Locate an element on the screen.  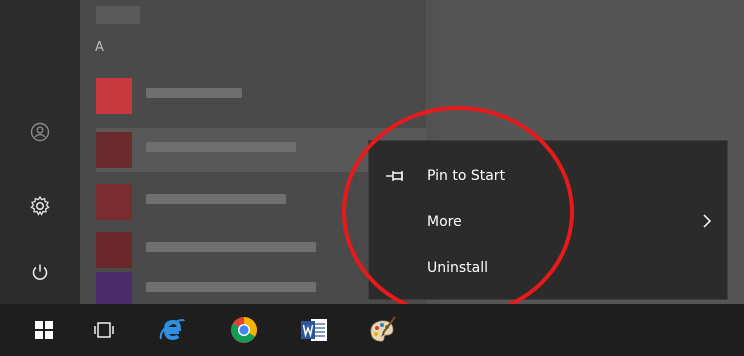
app-list-header-block is located at coordinates (118, 15).